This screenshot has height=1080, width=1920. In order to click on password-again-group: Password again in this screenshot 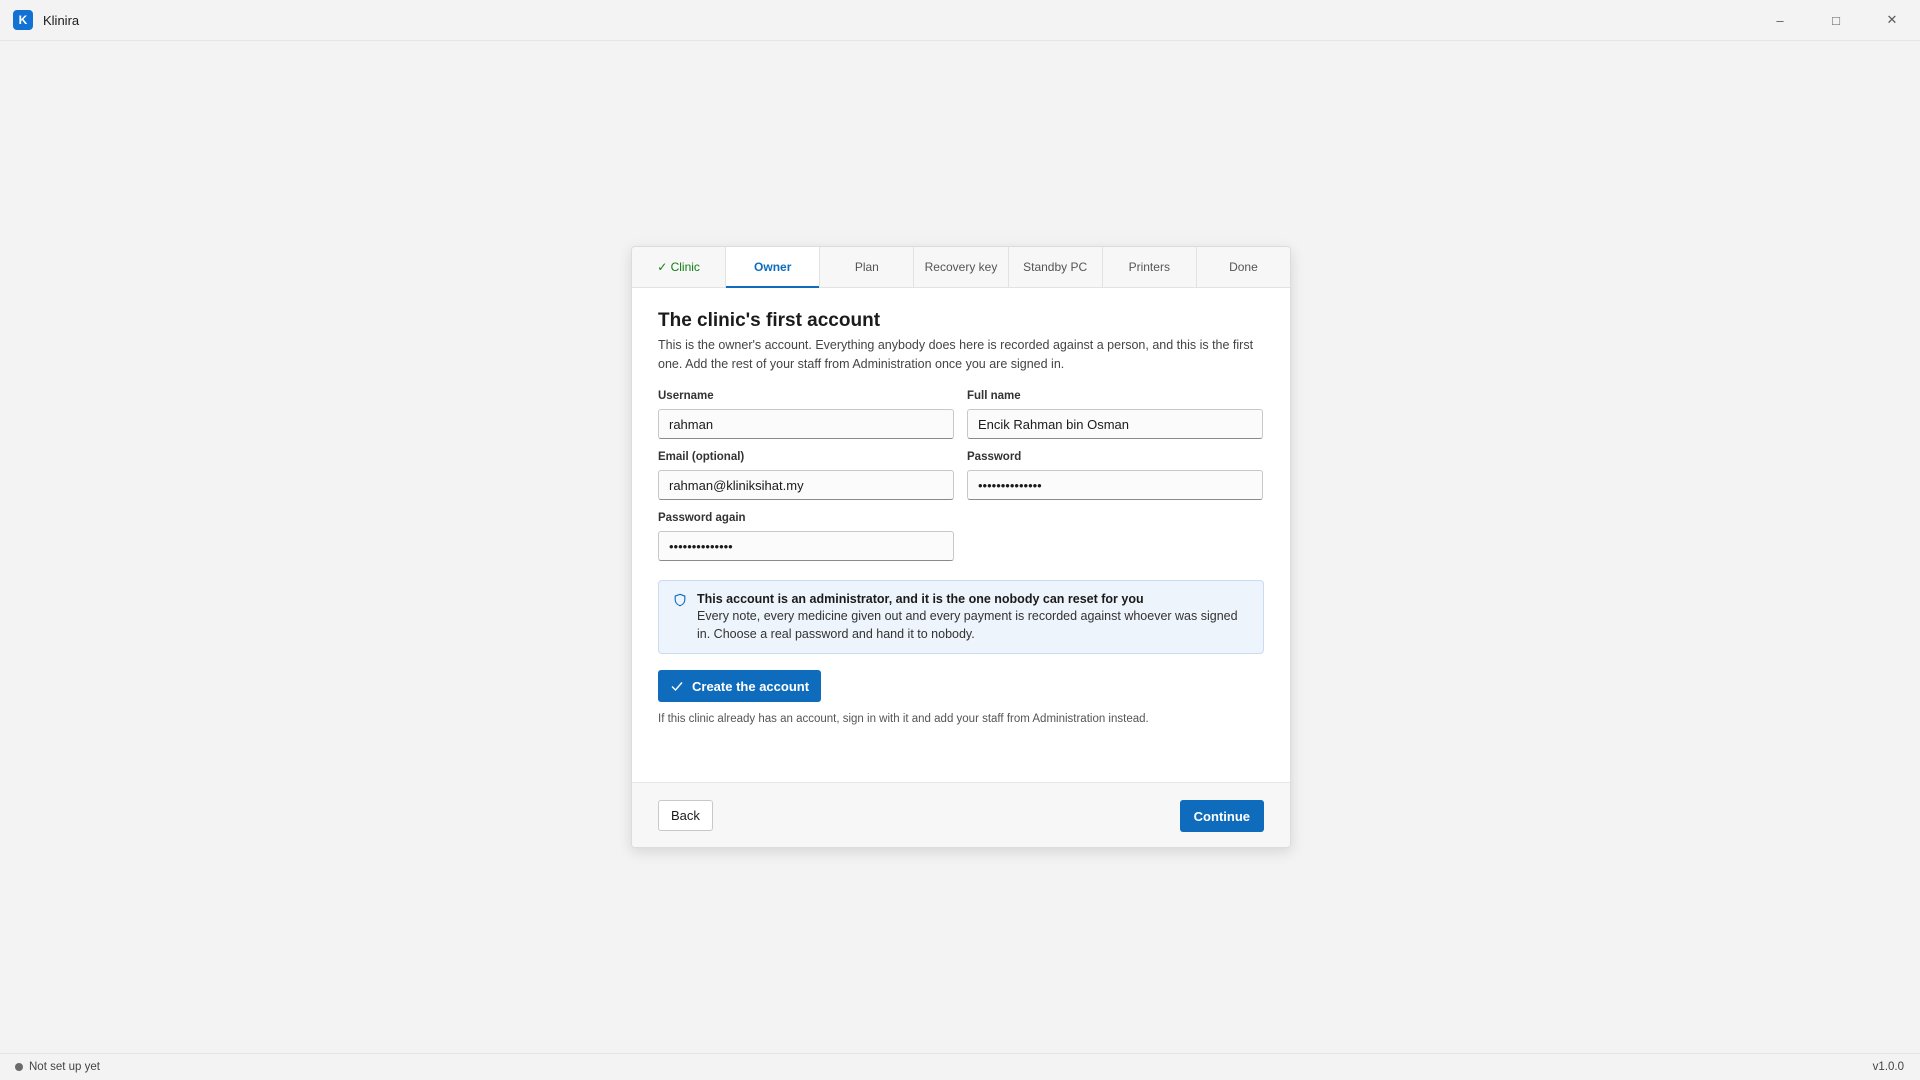, I will do `click(806, 536)`.